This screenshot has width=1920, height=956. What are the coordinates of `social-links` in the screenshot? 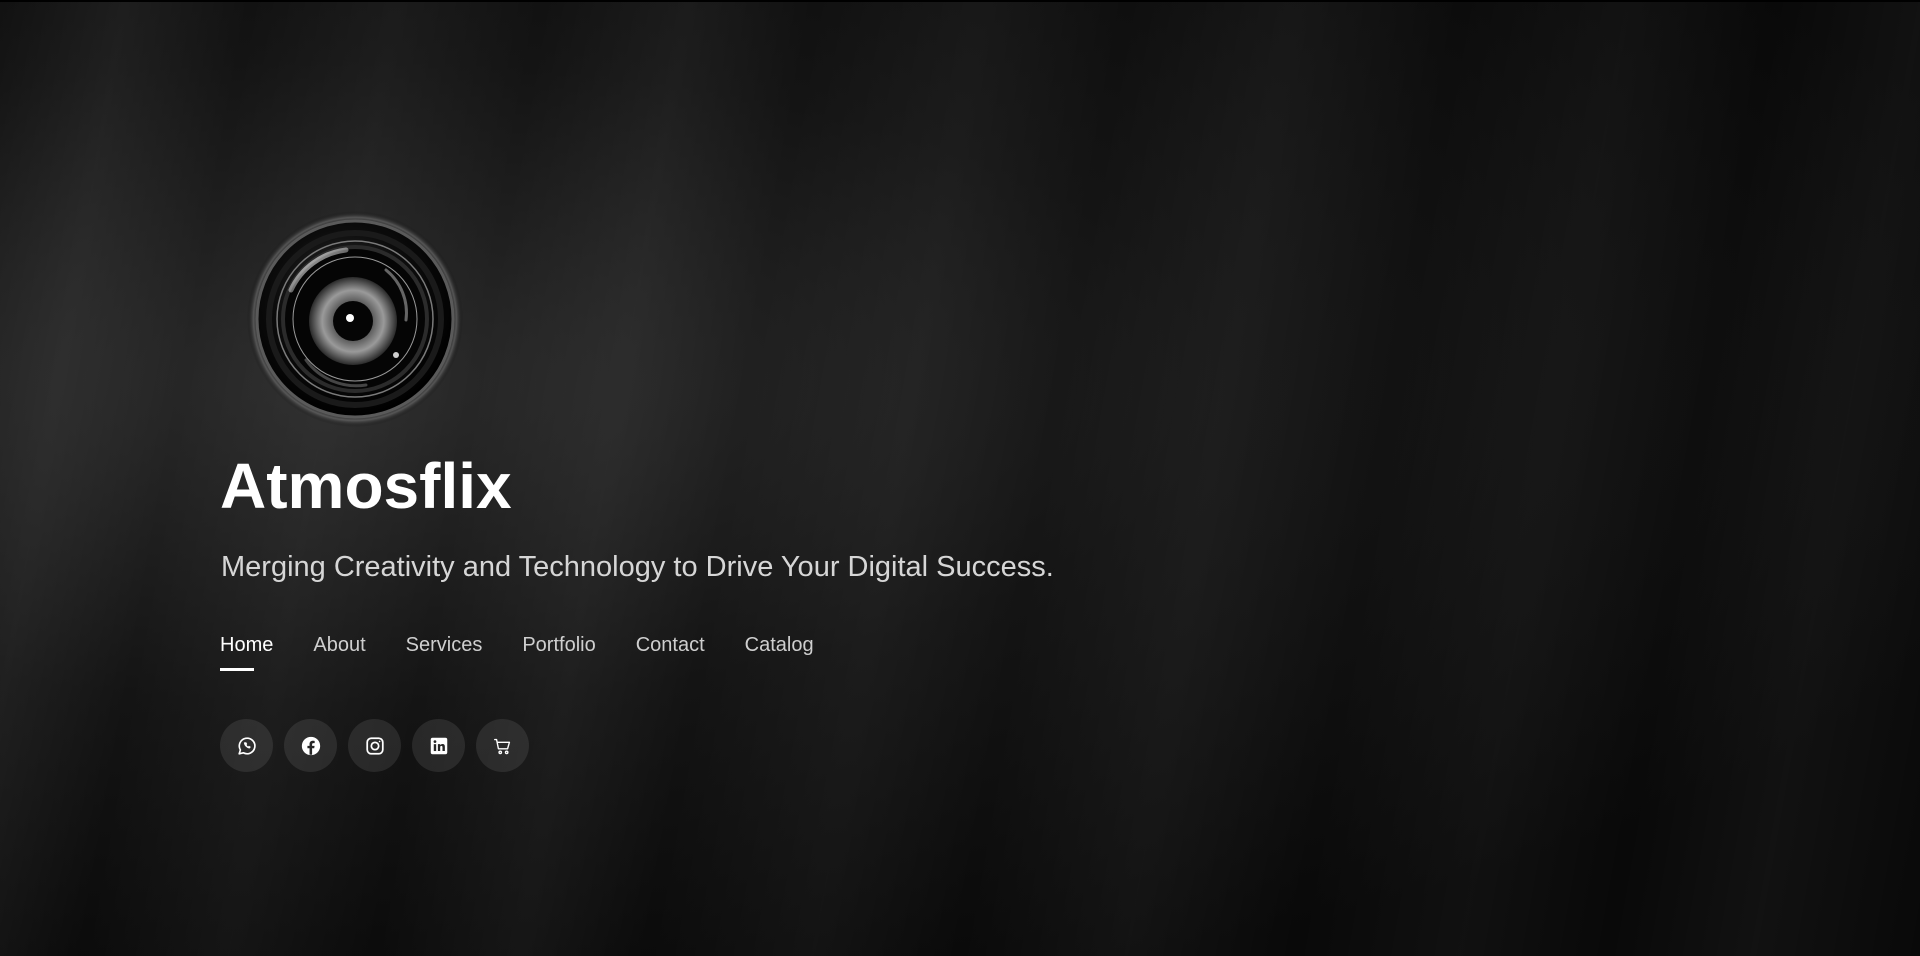 It's located at (374, 745).